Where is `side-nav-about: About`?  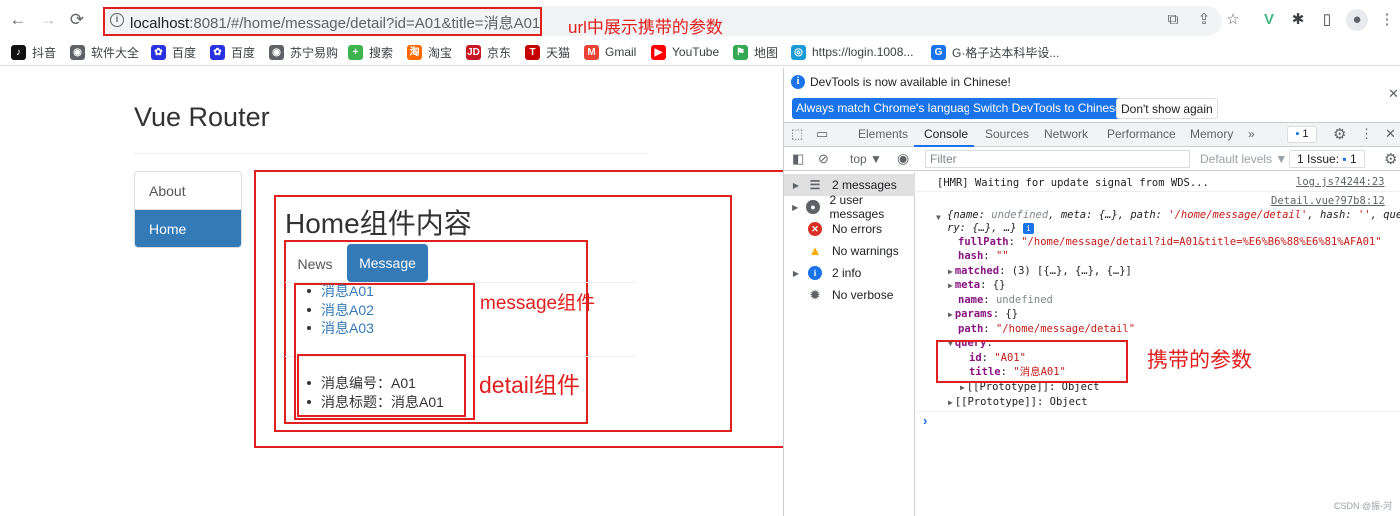
side-nav-about: About is located at coordinates (188, 191).